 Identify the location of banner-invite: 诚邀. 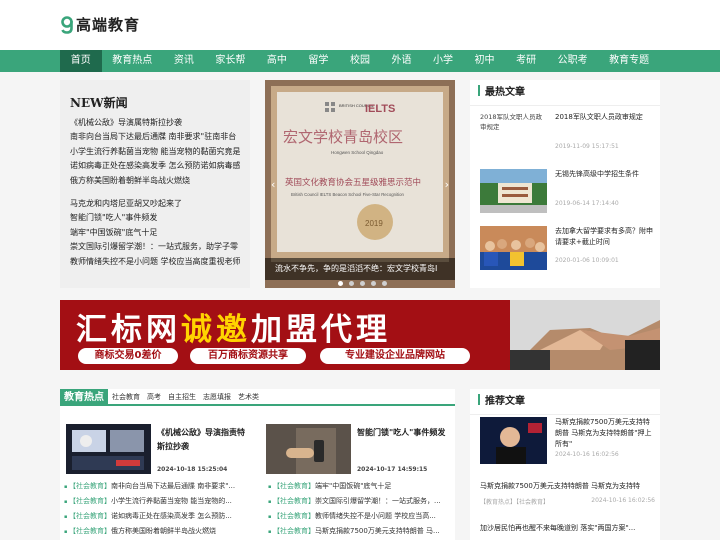
(216, 330).